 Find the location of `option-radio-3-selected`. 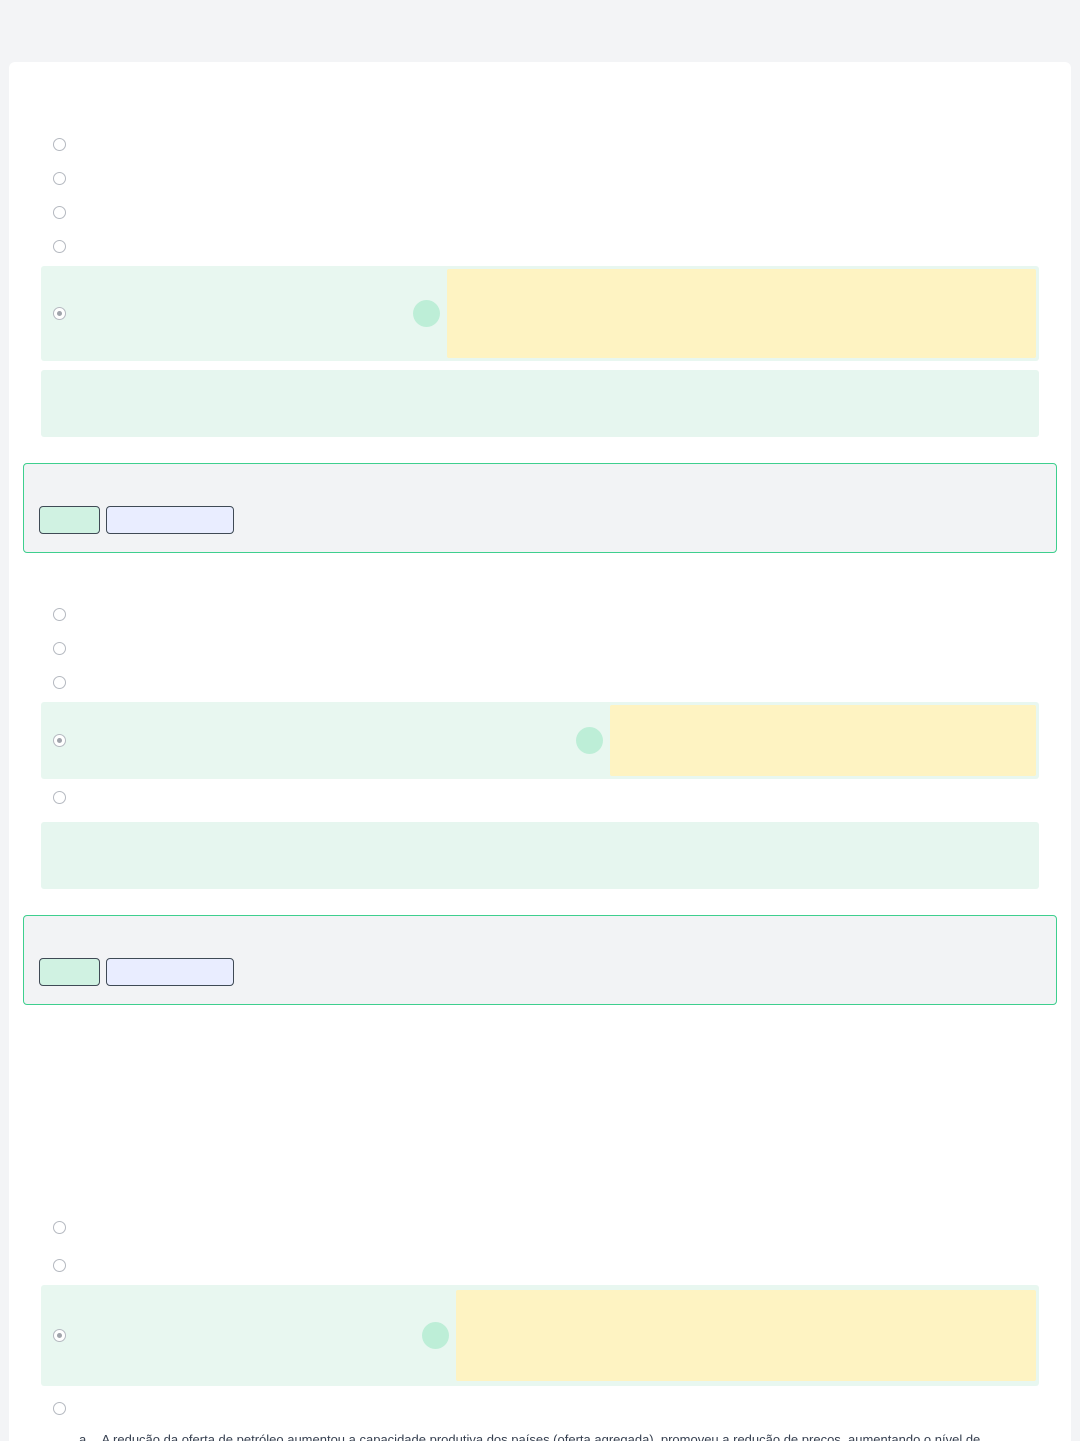

option-radio-3-selected is located at coordinates (59, 1335).